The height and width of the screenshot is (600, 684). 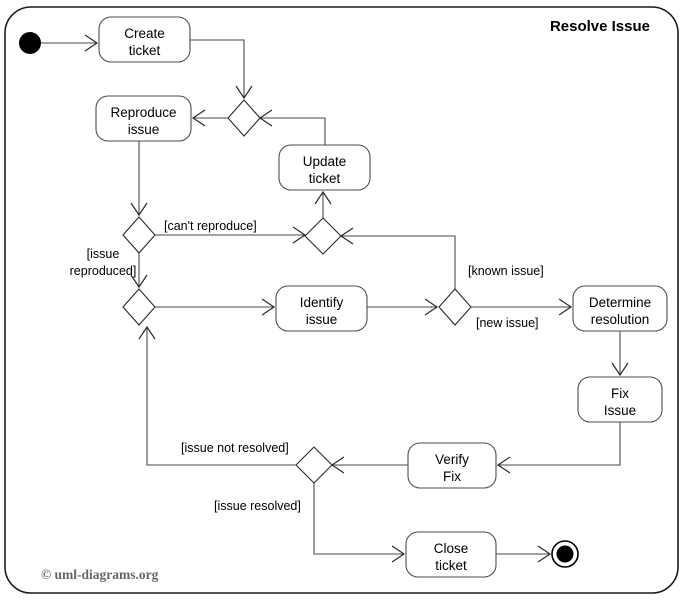 What do you see at coordinates (144, 129) in the screenshot?
I see `action-reproduce-issue-label-line2: issue` at bounding box center [144, 129].